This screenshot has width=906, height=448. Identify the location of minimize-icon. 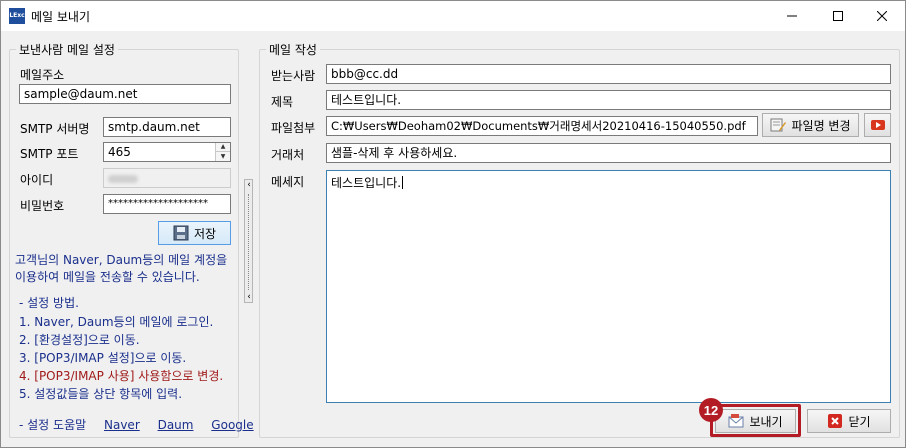
(792, 16).